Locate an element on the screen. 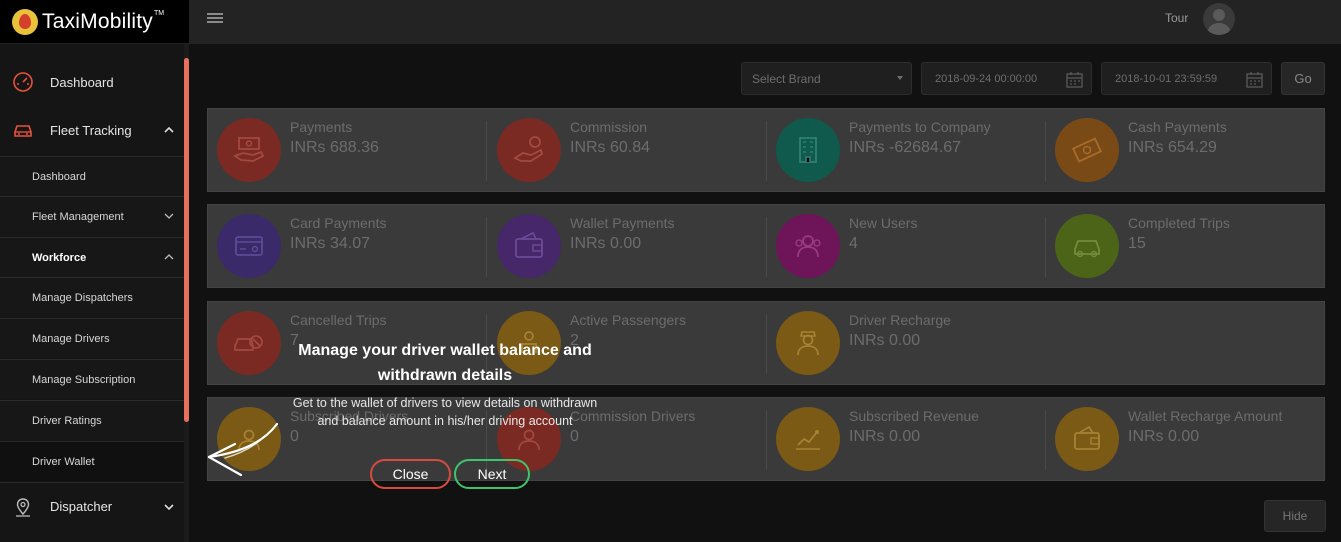 The image size is (1341, 542). top-bar: Tour is located at coordinates (765, 22).